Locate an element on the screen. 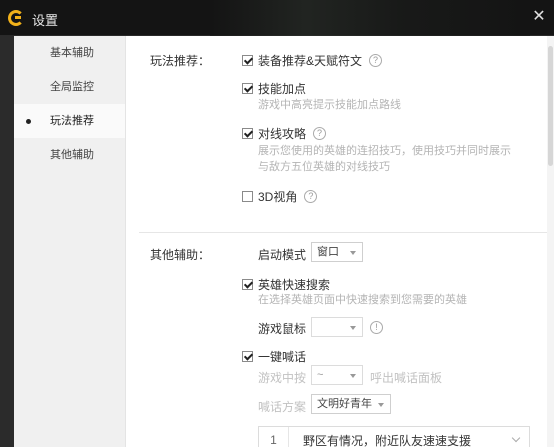 Image resolution: width=554 pixels, height=447 pixels. window-left-edge is located at coordinates (7, 241).